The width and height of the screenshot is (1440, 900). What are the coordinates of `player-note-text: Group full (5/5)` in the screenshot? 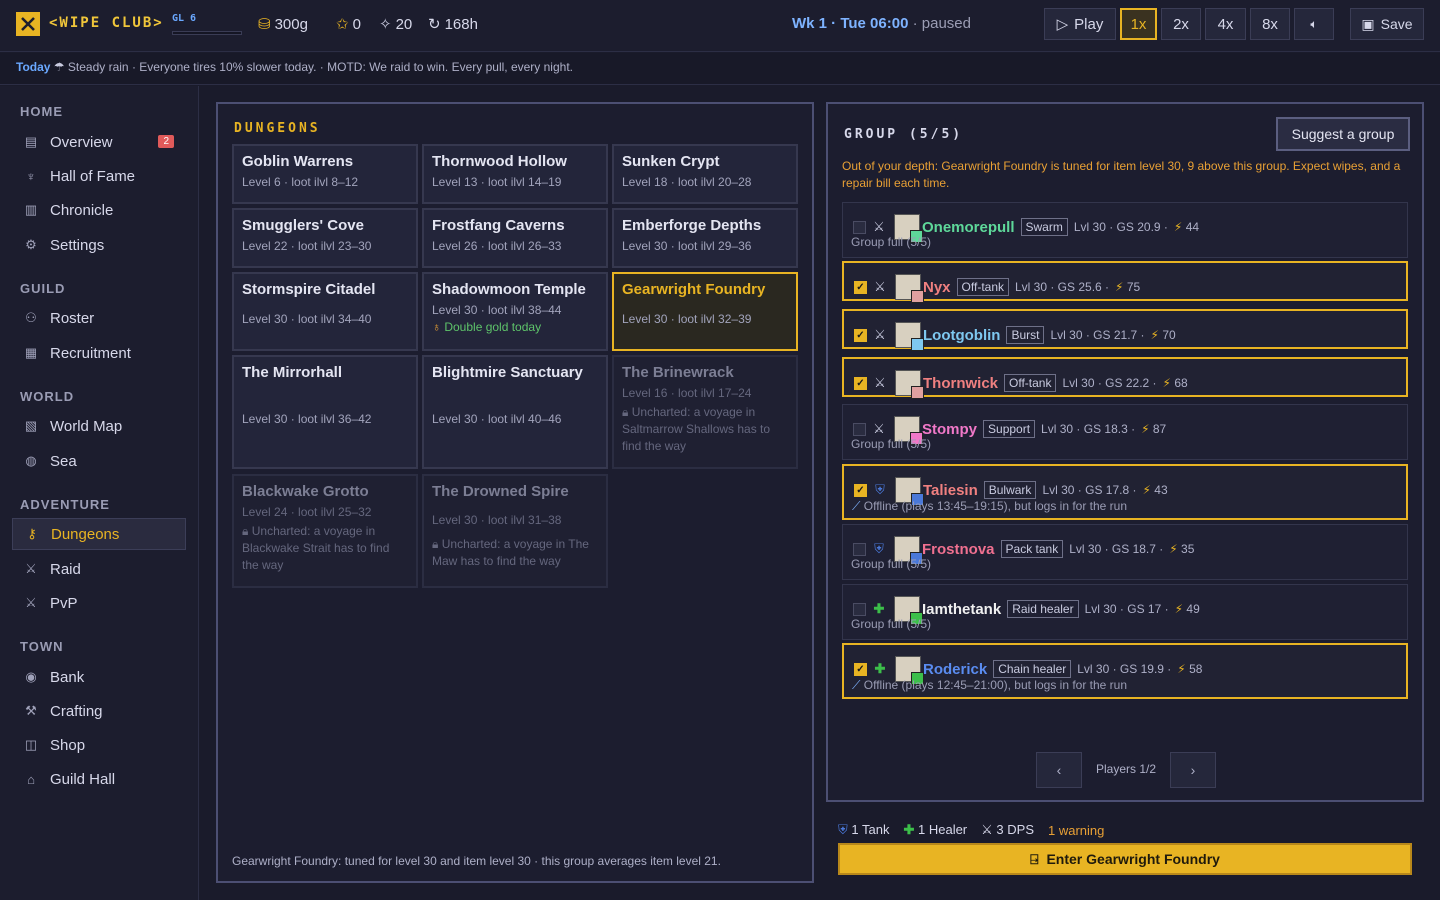 It's located at (891, 564).